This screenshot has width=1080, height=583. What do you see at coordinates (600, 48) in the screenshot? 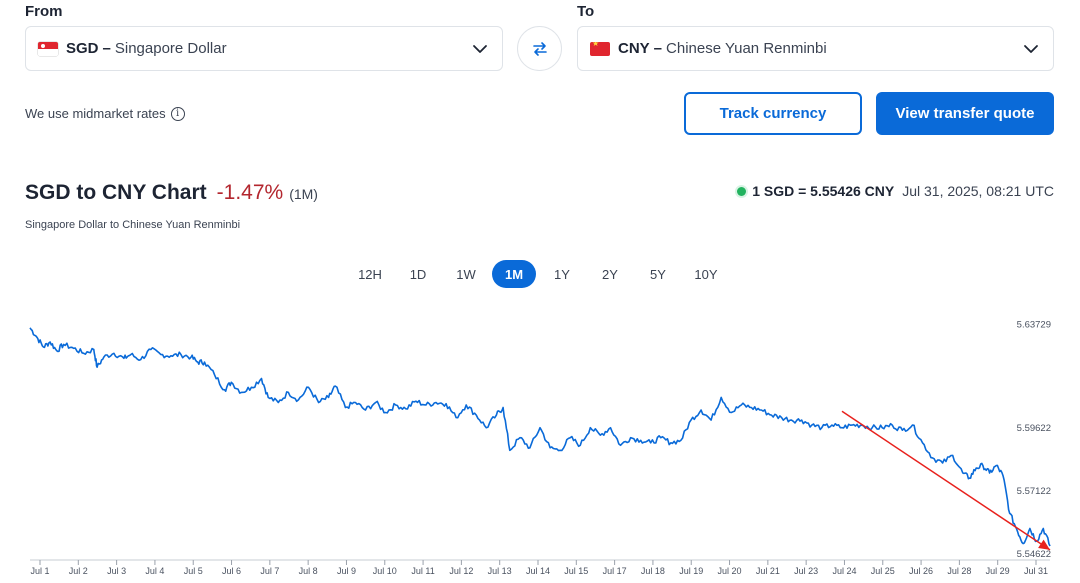
I see `china-flag-icon` at bounding box center [600, 48].